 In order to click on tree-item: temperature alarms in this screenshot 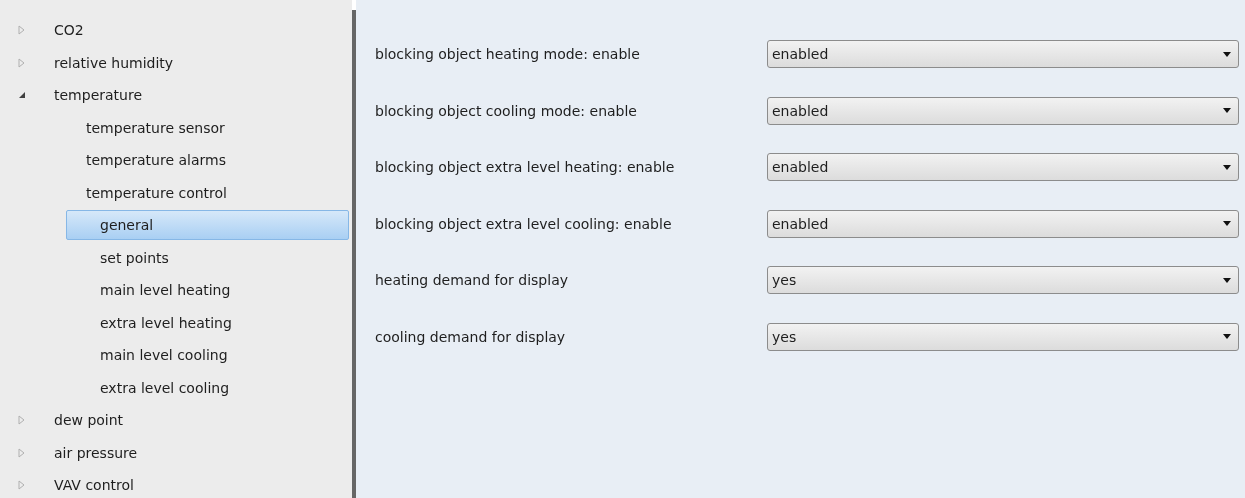, I will do `click(156, 160)`.